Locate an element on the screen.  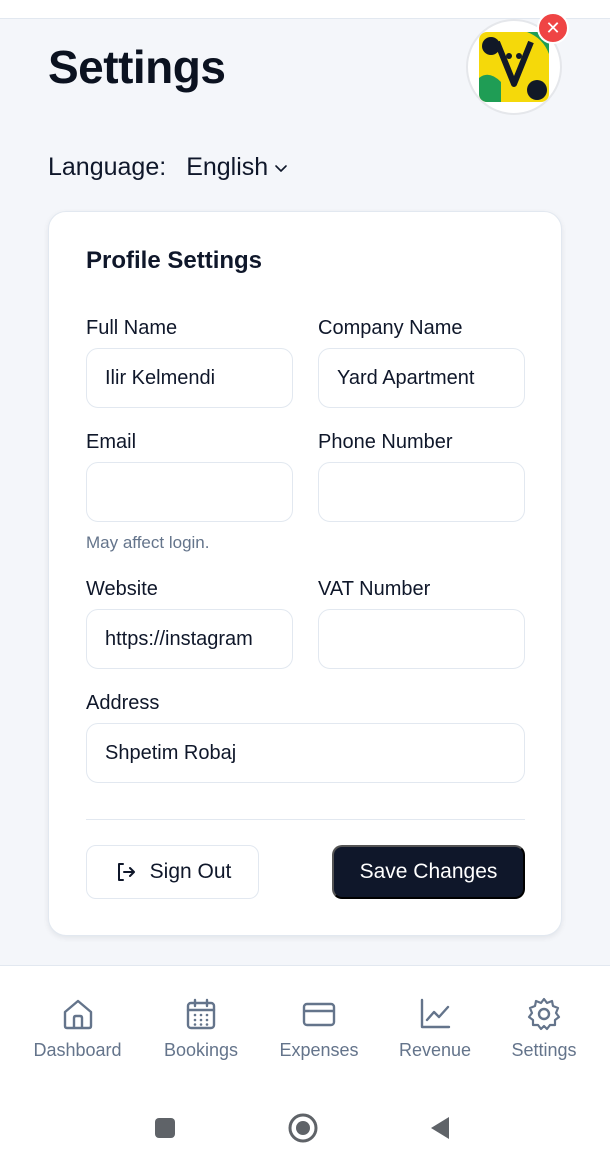
chart-line-icon is located at coordinates (435, 1013).